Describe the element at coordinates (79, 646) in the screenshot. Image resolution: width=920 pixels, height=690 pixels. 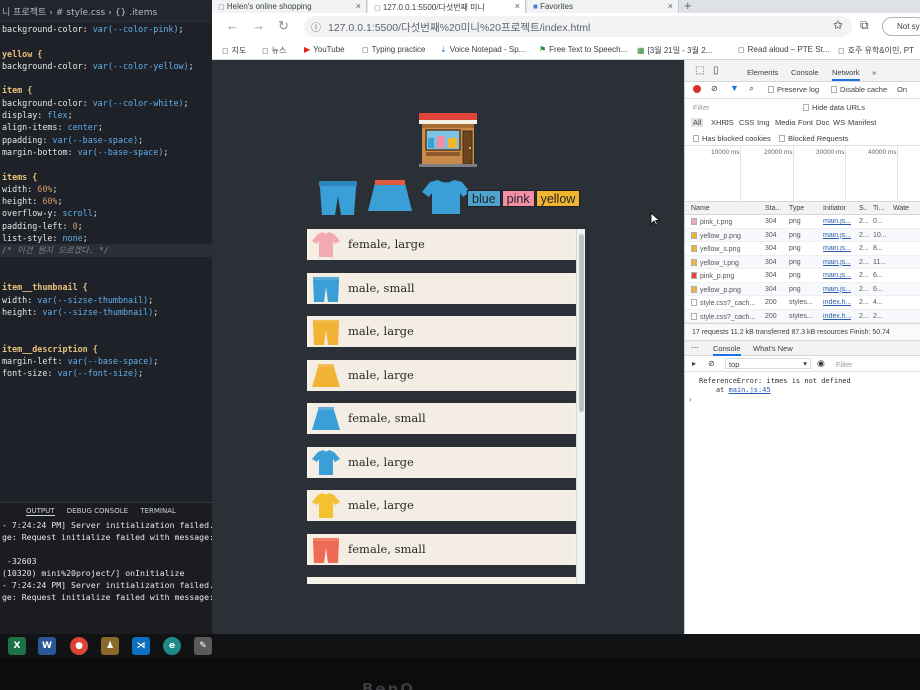
I see `chrome-icon: ●` at that location.